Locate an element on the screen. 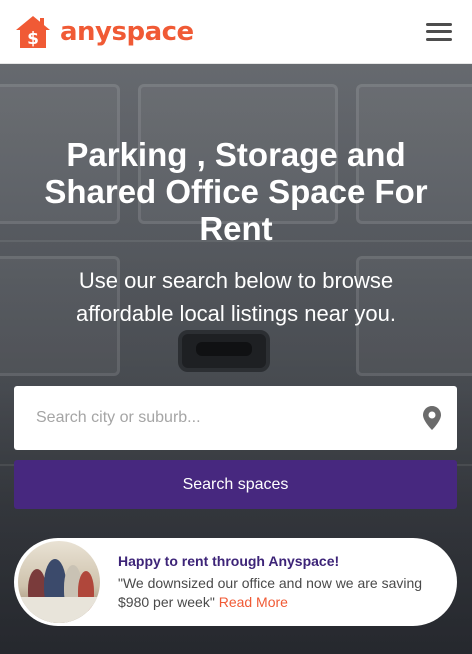  house-dollar-icon: $ is located at coordinates (33, 32).